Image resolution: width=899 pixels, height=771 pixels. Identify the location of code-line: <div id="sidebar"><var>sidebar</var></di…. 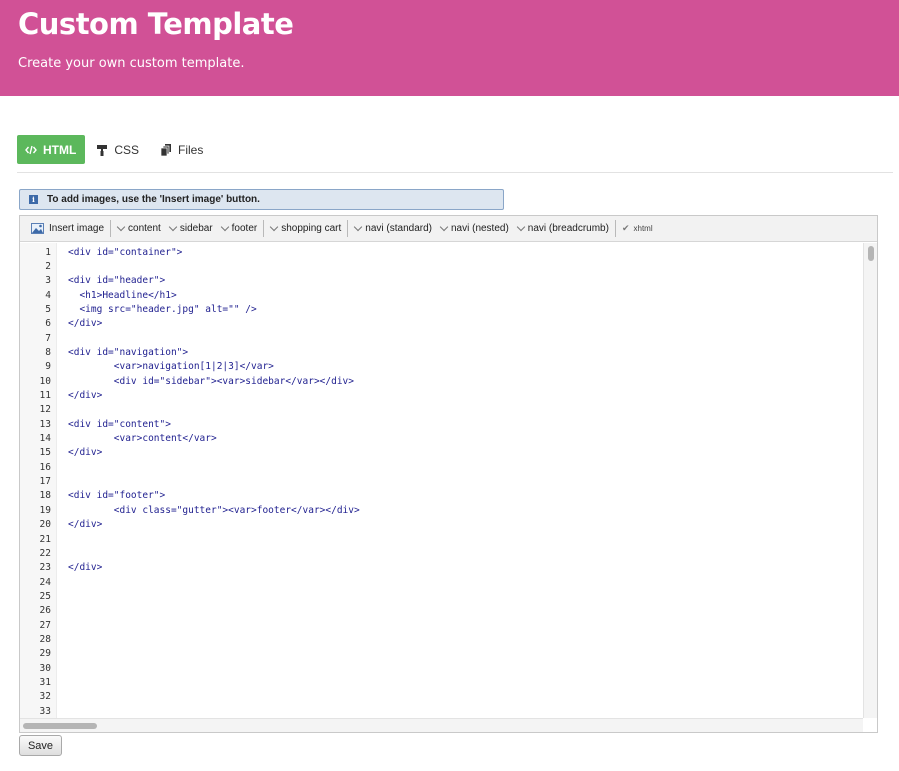
(211, 381).